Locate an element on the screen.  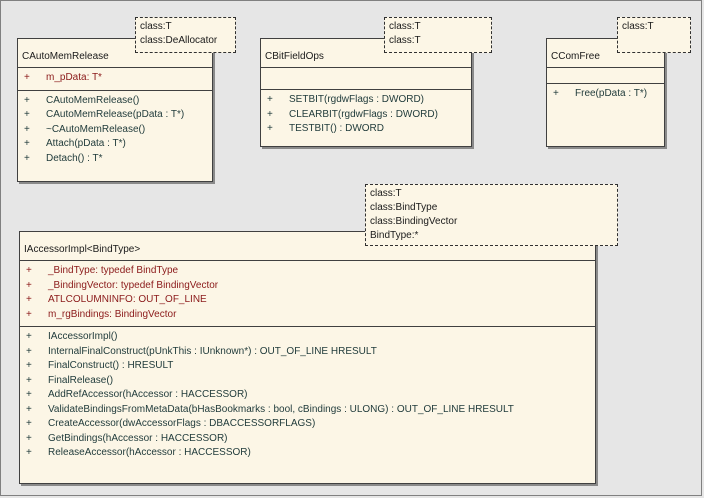
attribute-row: + ATLCOLUMNINFO: OUT_OF_LINE is located at coordinates (307, 300).